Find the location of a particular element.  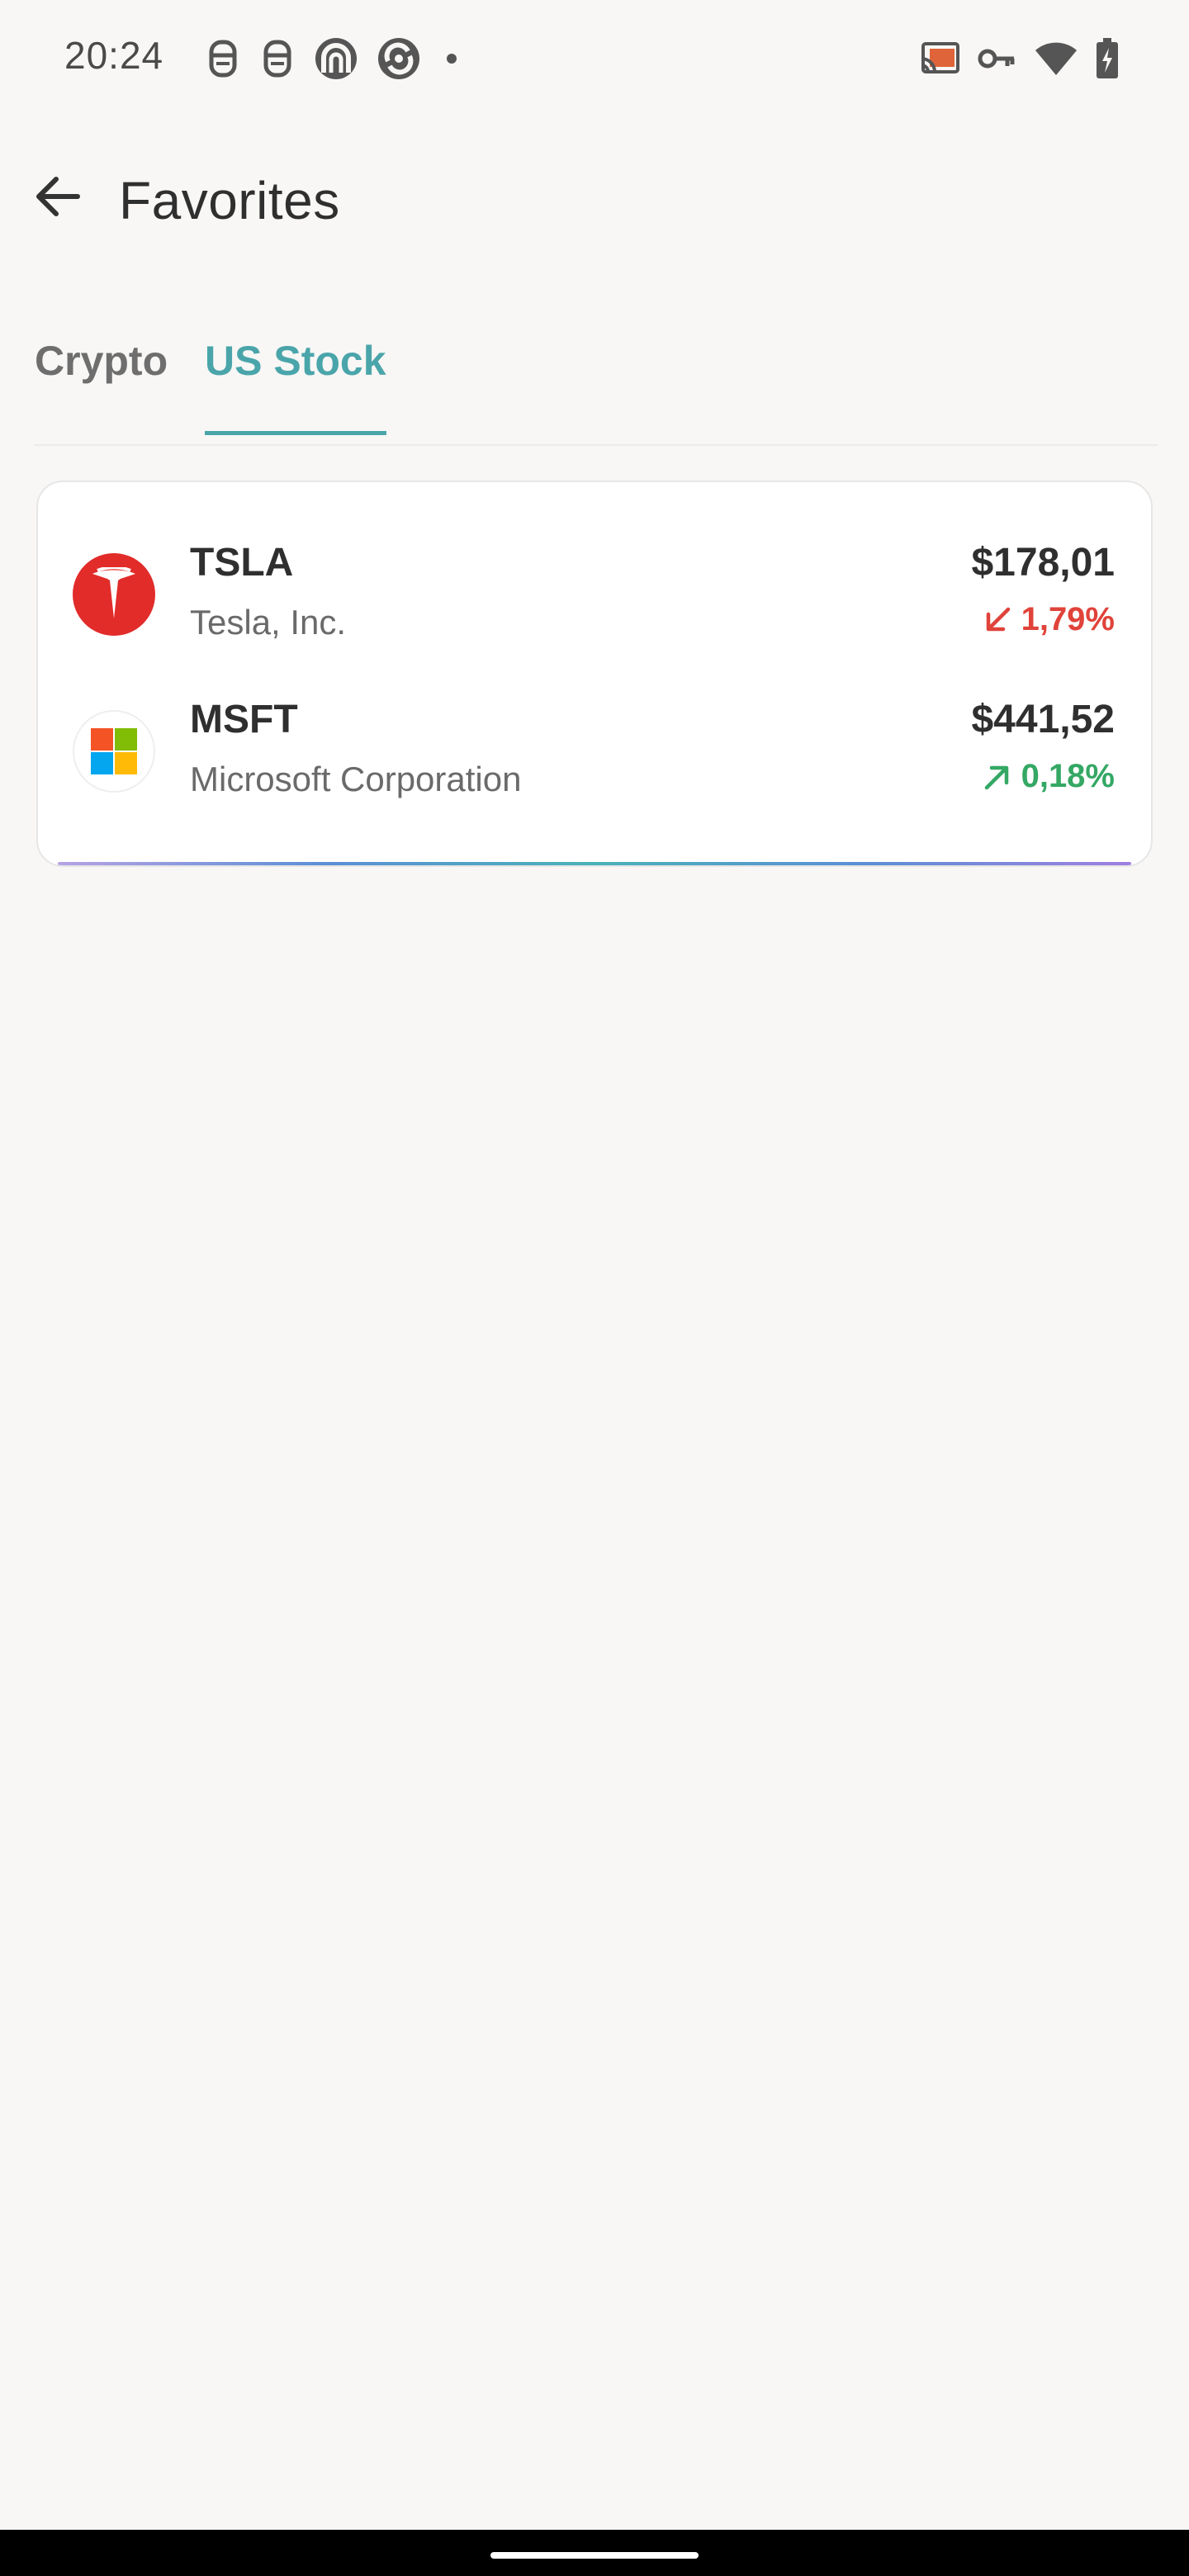

wifi-icon is located at coordinates (1056, 58).